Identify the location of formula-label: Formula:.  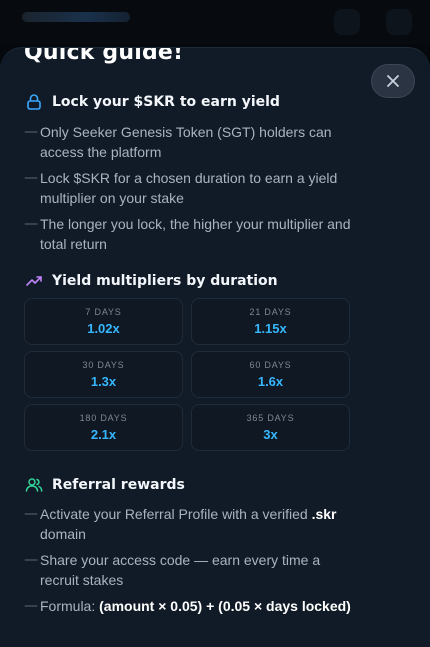
(68, 606).